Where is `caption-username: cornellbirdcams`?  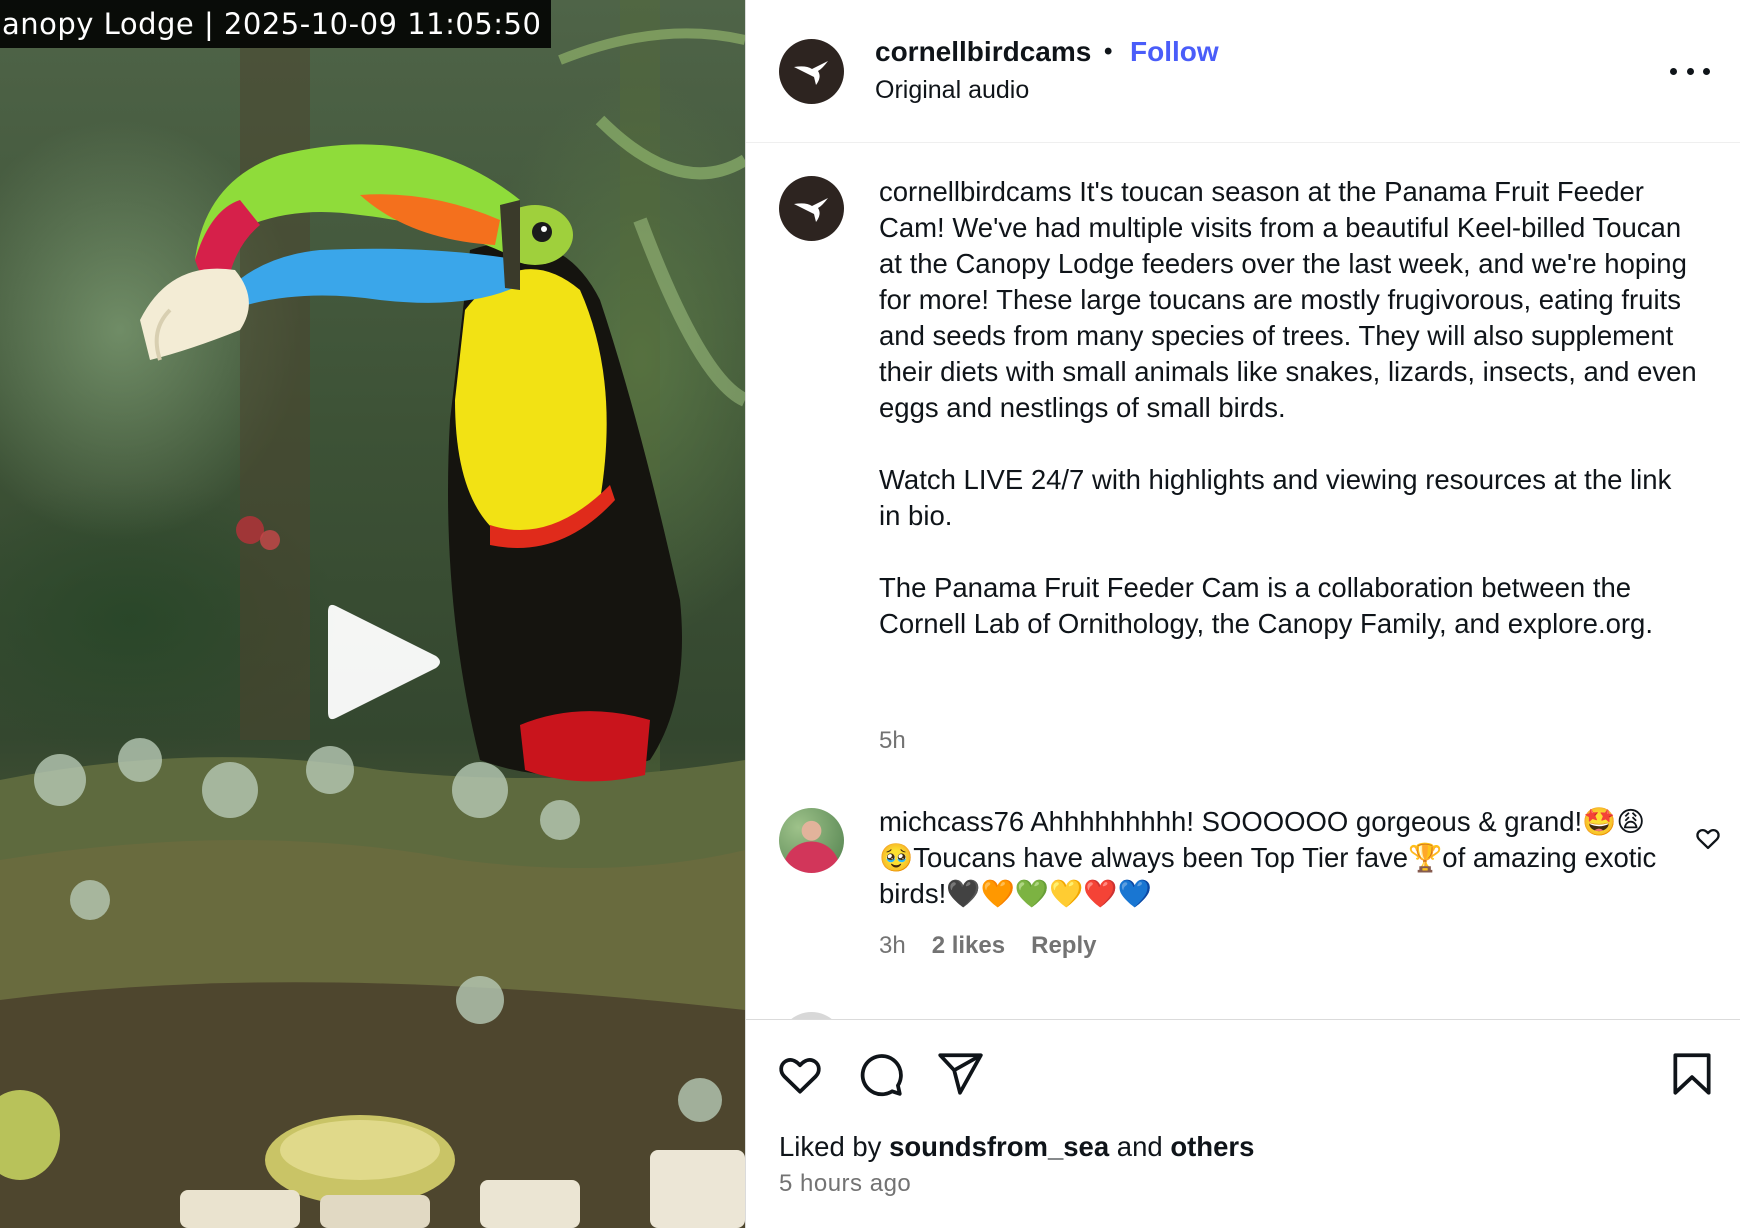
caption-username: cornellbirdcams is located at coordinates (975, 191).